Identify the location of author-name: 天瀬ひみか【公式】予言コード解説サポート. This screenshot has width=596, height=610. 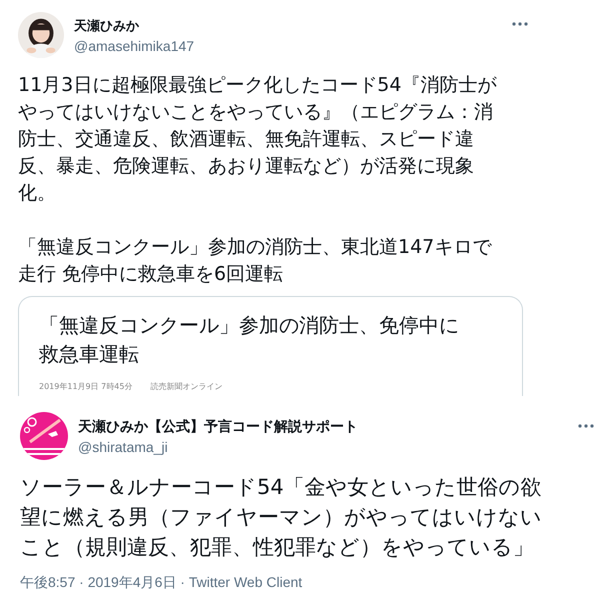
(323, 427).